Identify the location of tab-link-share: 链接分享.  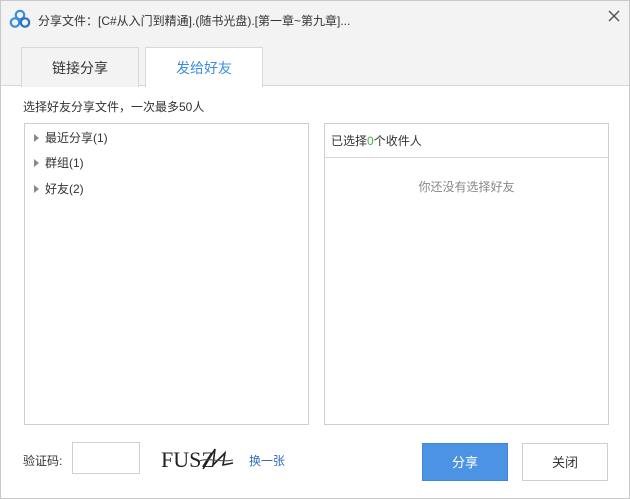
(80, 67).